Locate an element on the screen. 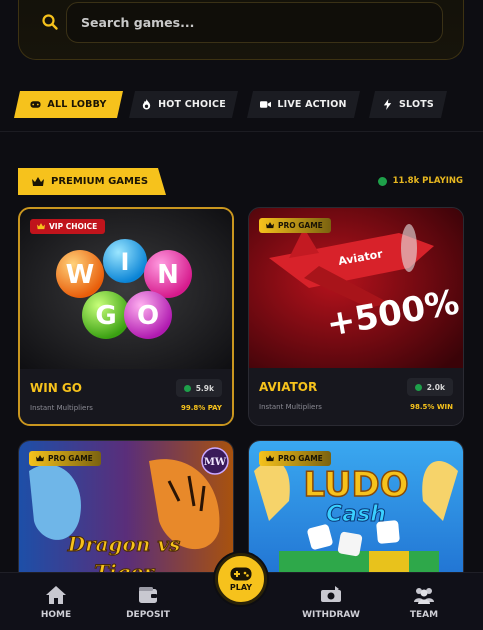  game-card-ludo-cash: LUDO Cash PRO GAME is located at coordinates (356, 515).